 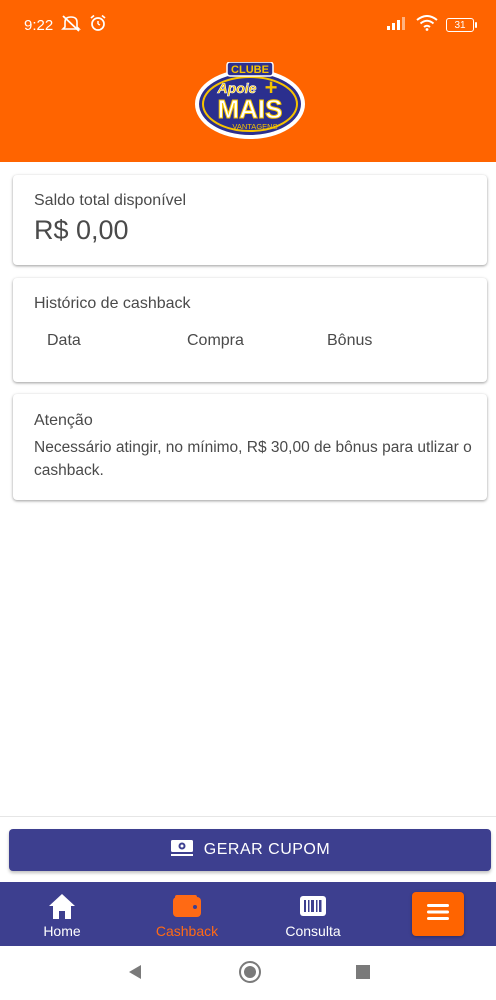 What do you see at coordinates (250, 220) in the screenshot?
I see `saldo-card: Saldo total disponível R$ 0,00` at bounding box center [250, 220].